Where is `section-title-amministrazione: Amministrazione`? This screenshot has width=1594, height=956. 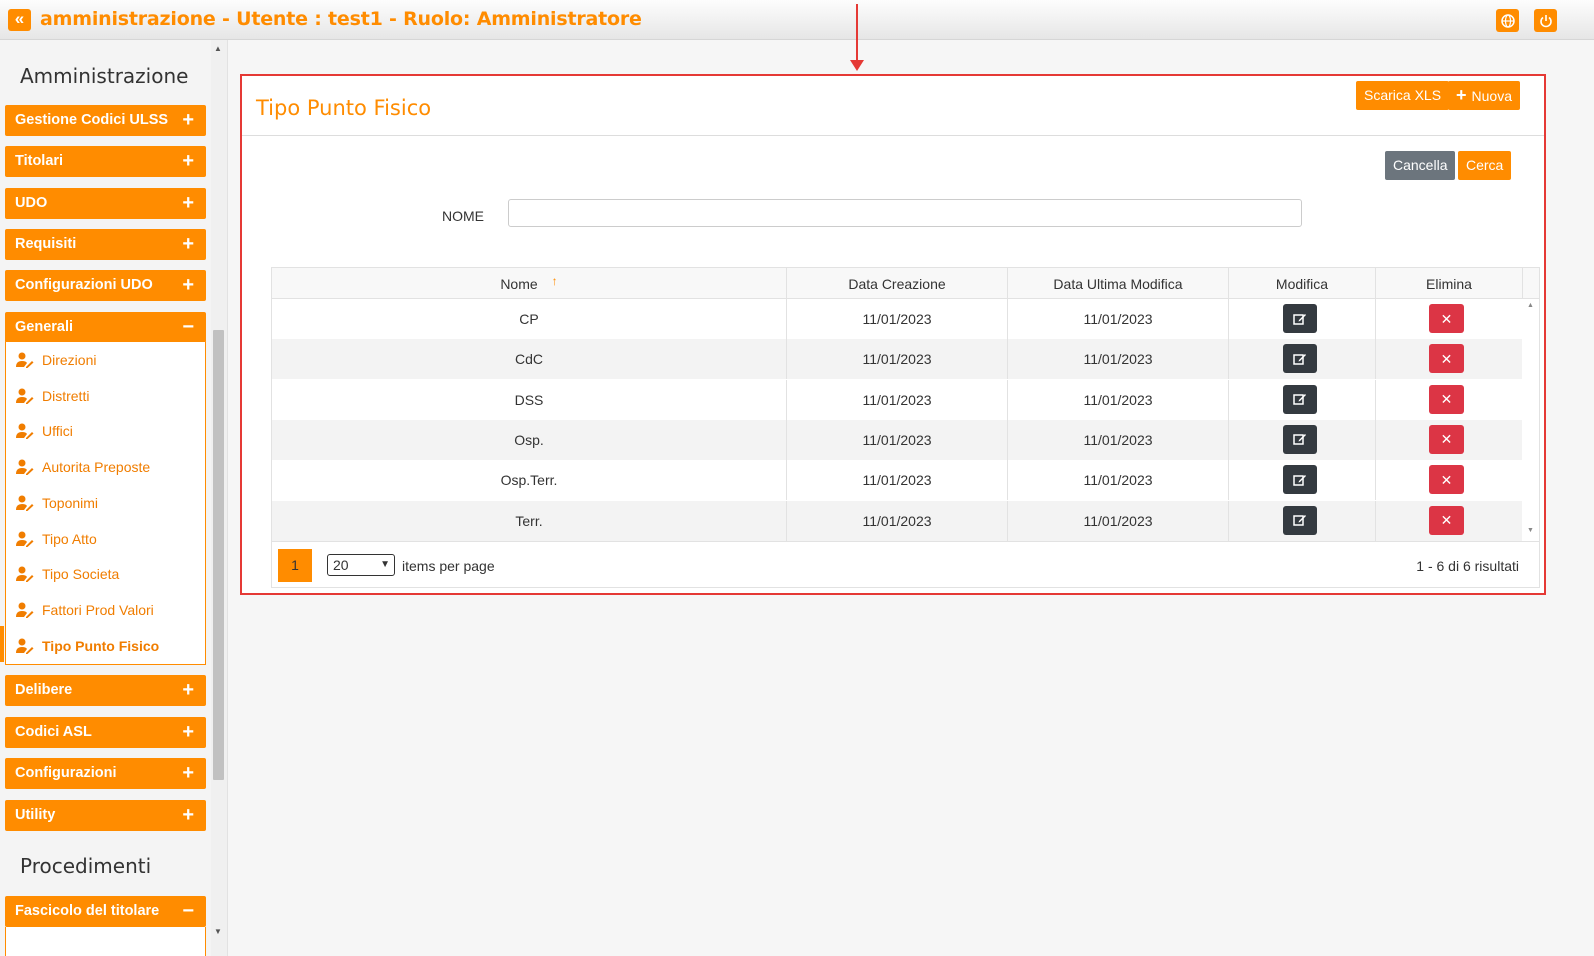 section-title-amministrazione: Amministrazione is located at coordinates (104, 76).